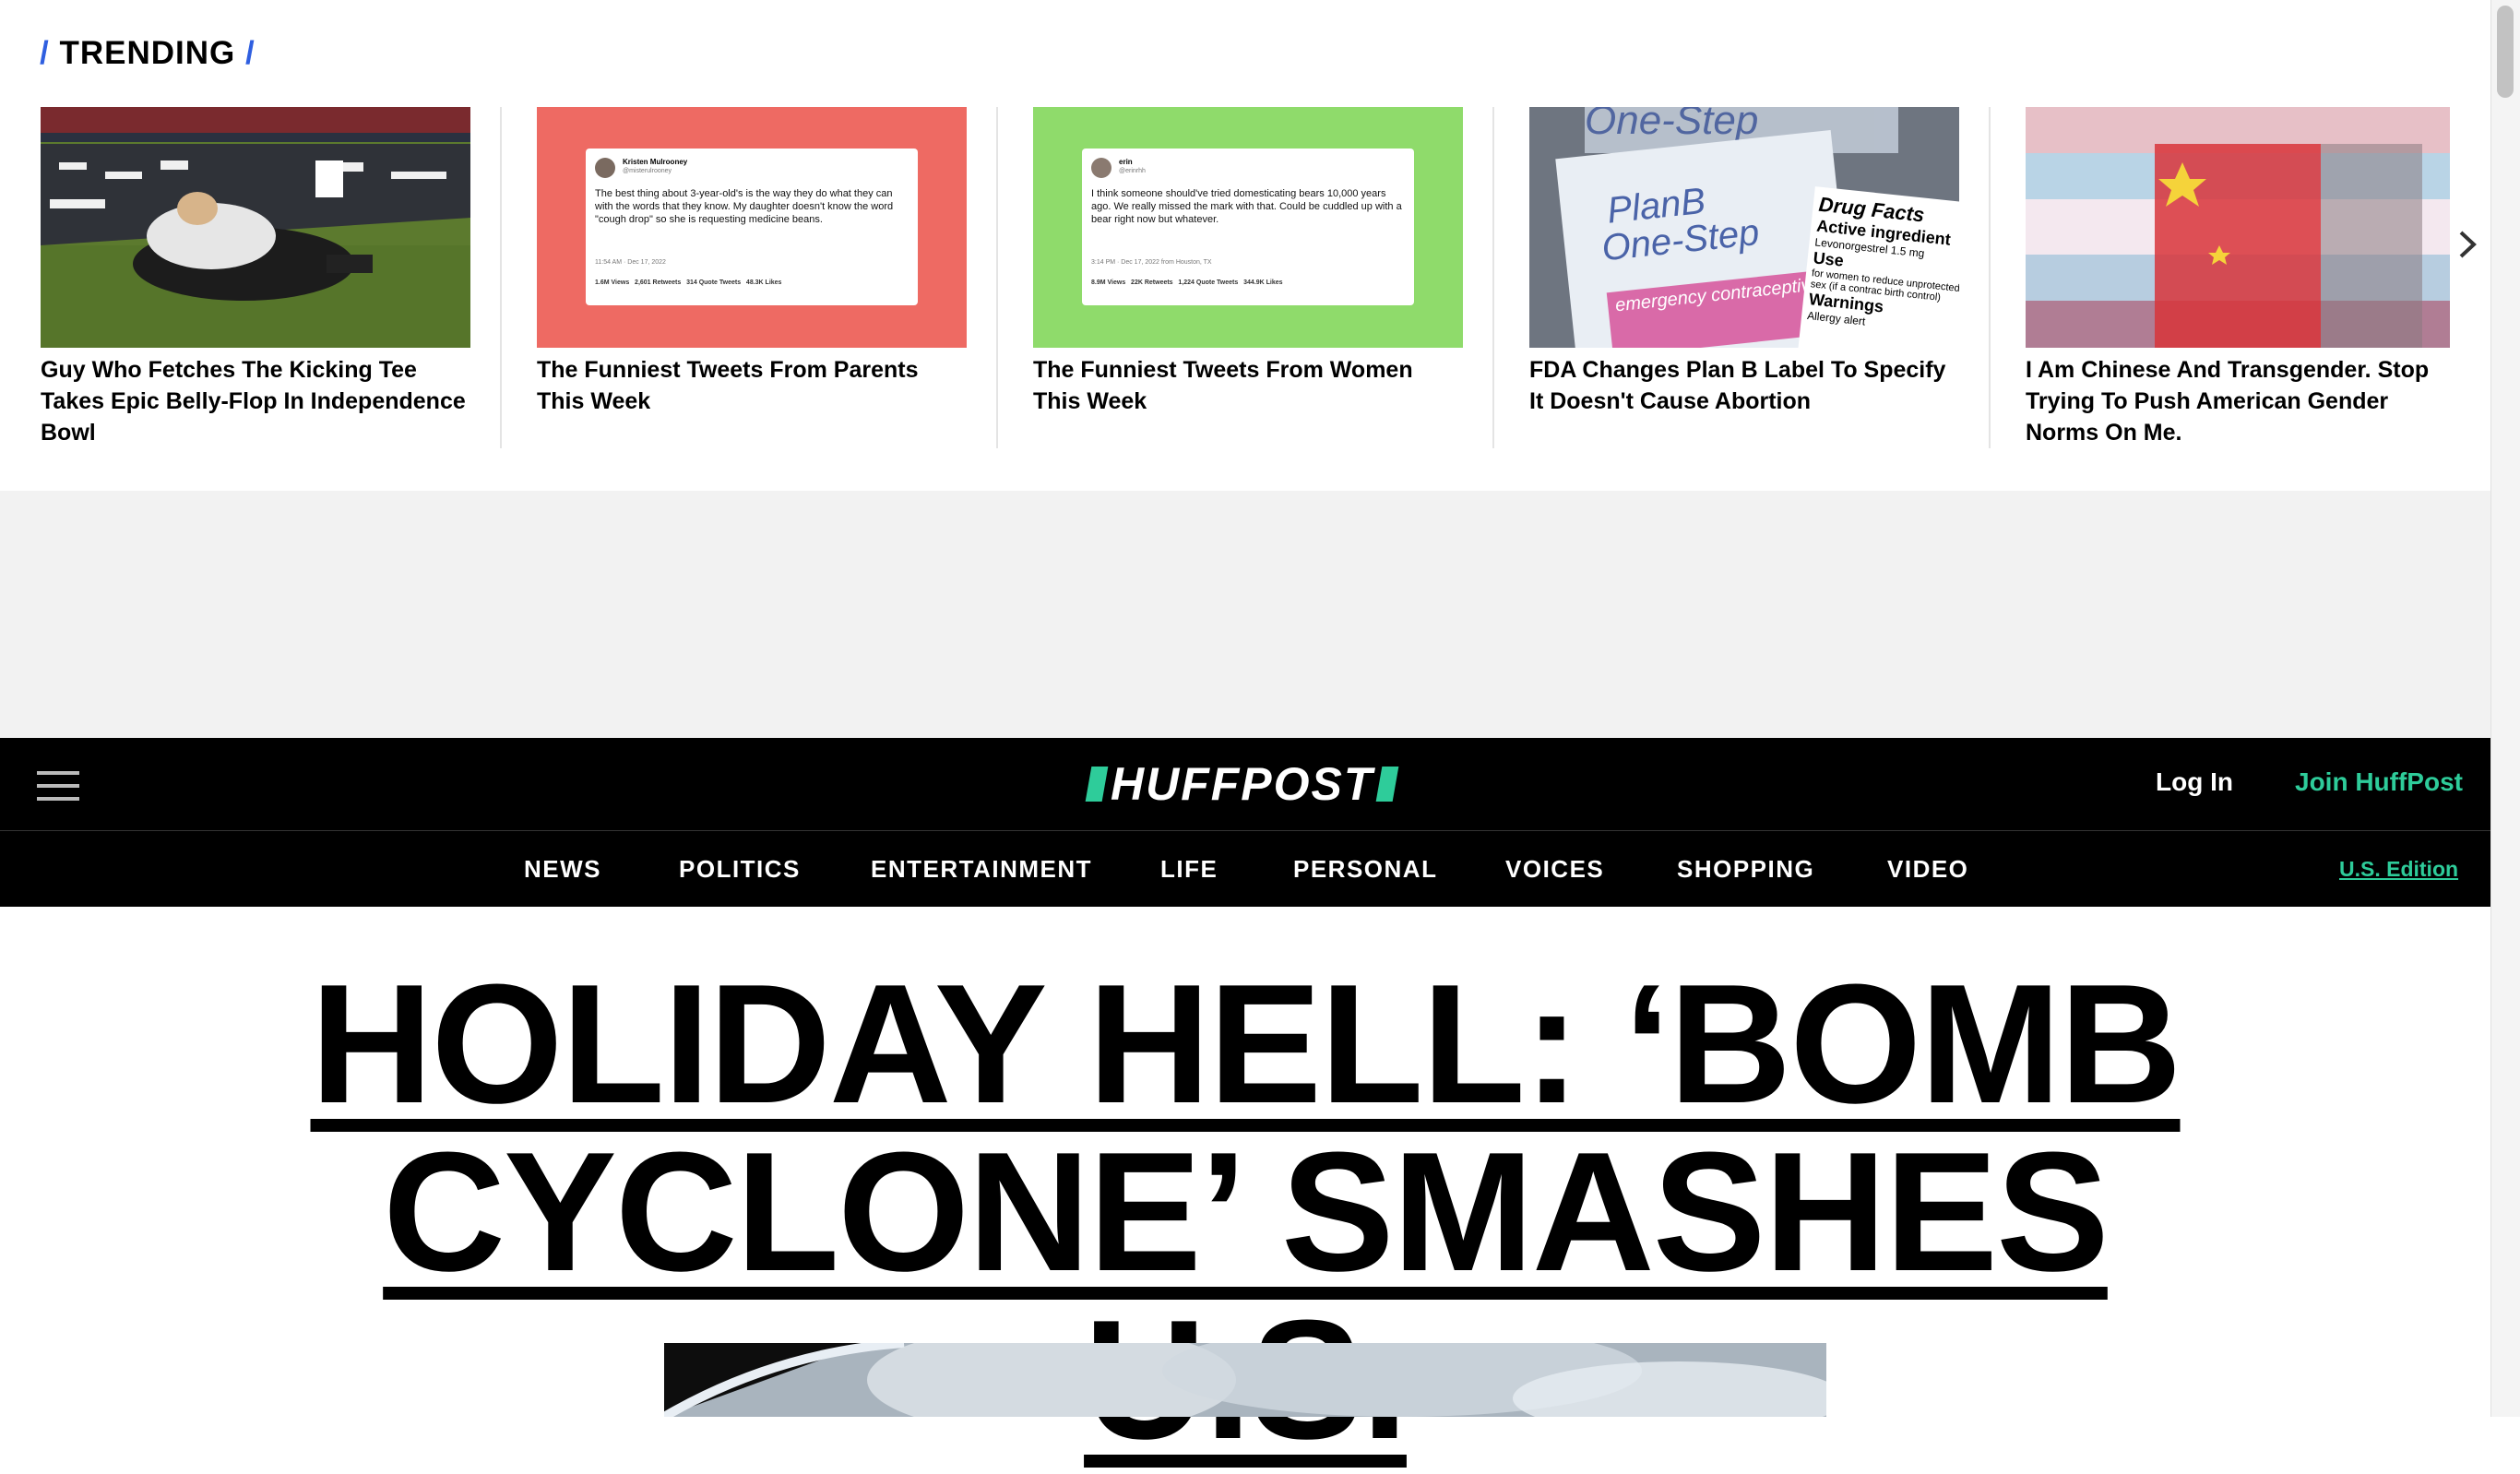  I want to click on scrollbar-thumb, so click(2505, 52).